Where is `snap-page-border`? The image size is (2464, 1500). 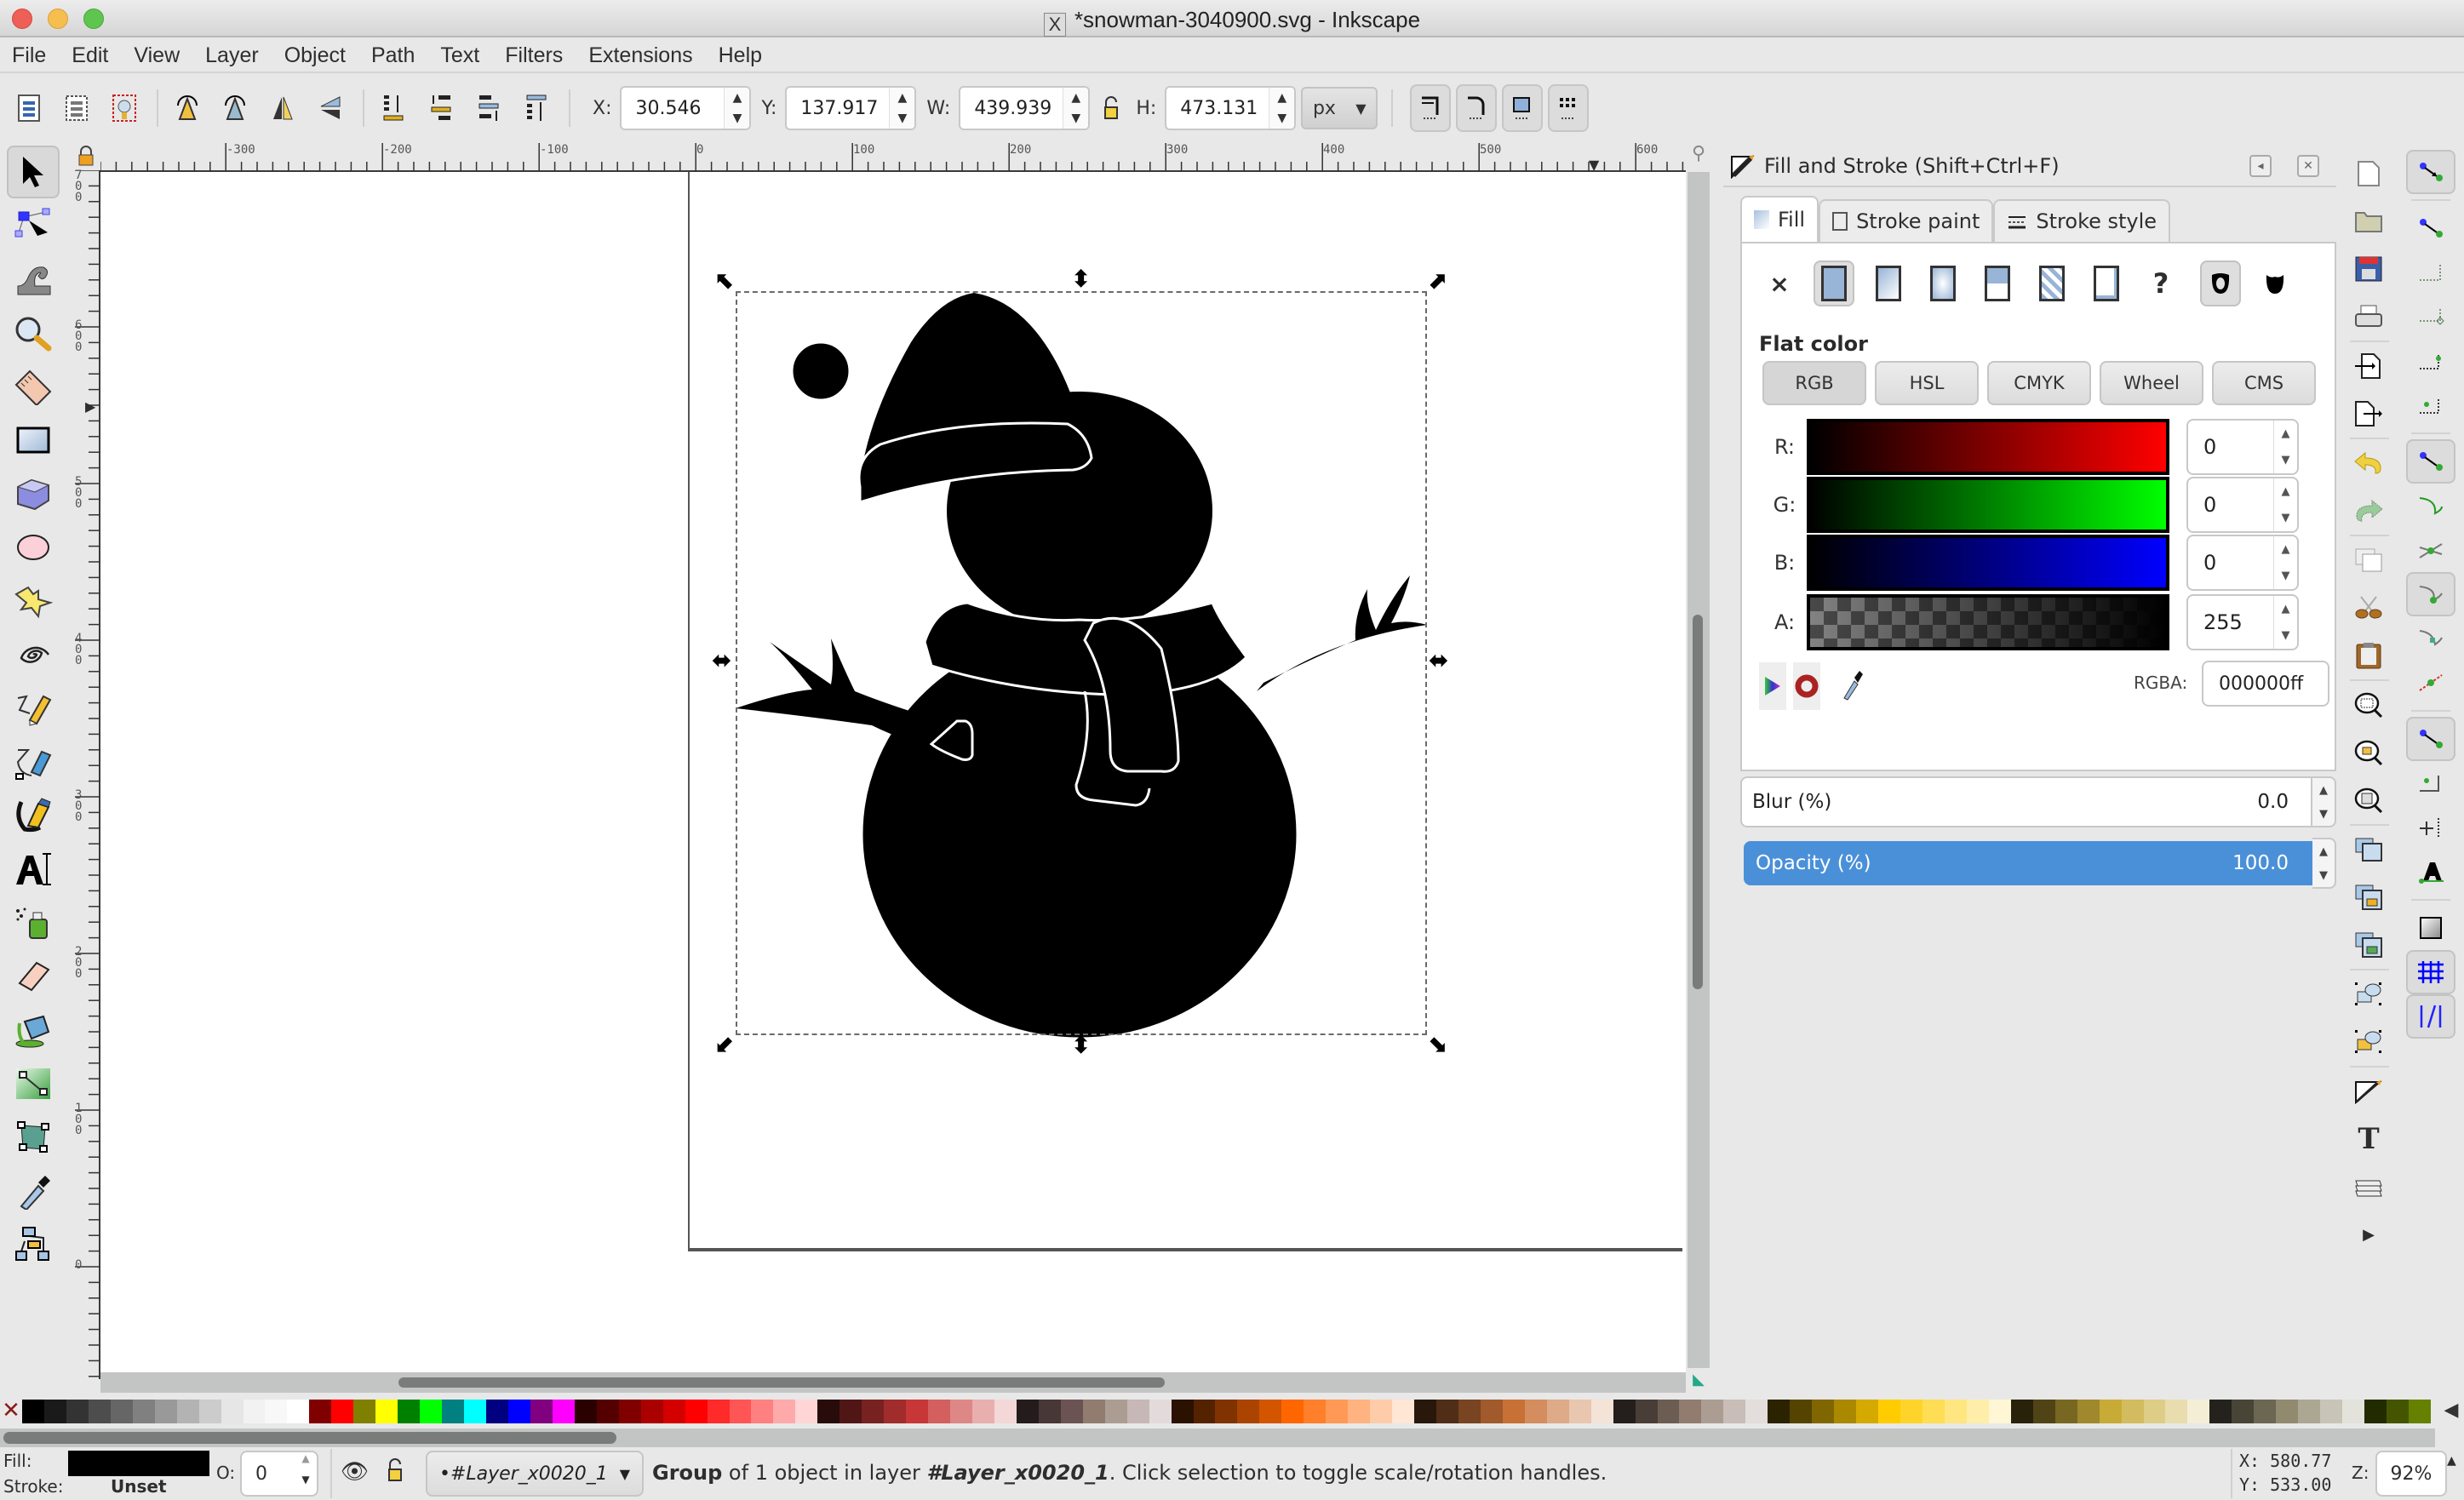 snap-page-border is located at coordinates (2431, 928).